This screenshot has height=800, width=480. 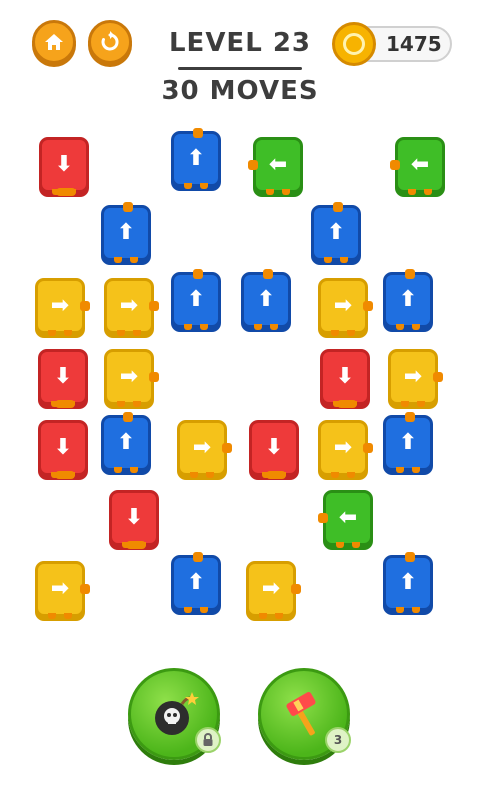 What do you see at coordinates (208, 740) in the screenshot?
I see `lock-badge` at bounding box center [208, 740].